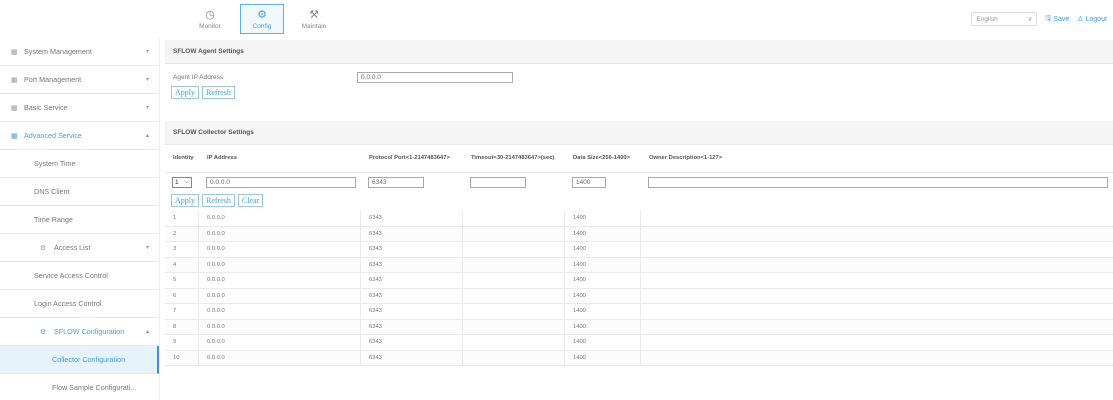  I want to click on table-row: 8 0.0.0.0 6343 1400, so click(639, 327).